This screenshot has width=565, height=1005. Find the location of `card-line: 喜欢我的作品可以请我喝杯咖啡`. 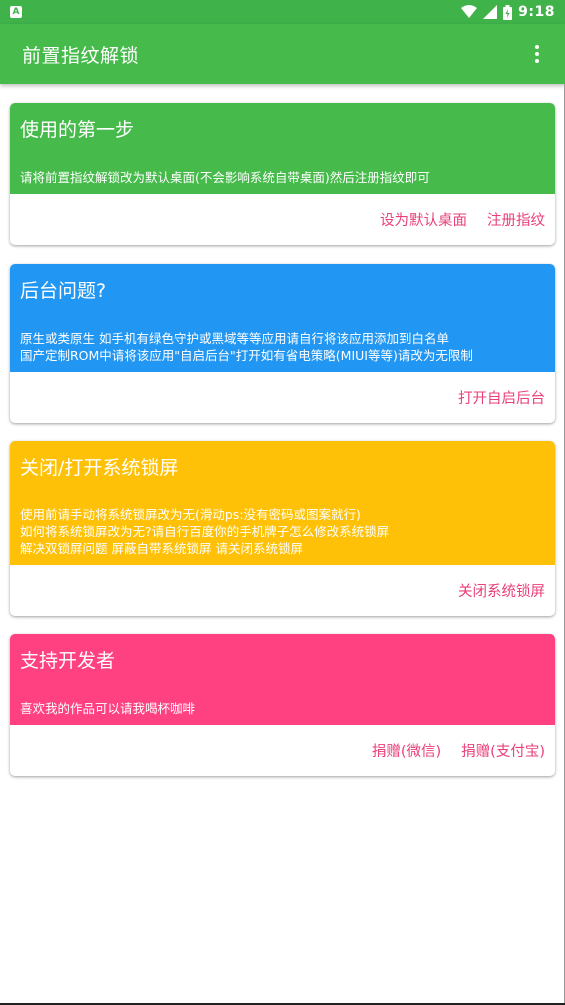

card-line: 喜欢我的作品可以请我喝杯咖啡 is located at coordinates (108, 708).